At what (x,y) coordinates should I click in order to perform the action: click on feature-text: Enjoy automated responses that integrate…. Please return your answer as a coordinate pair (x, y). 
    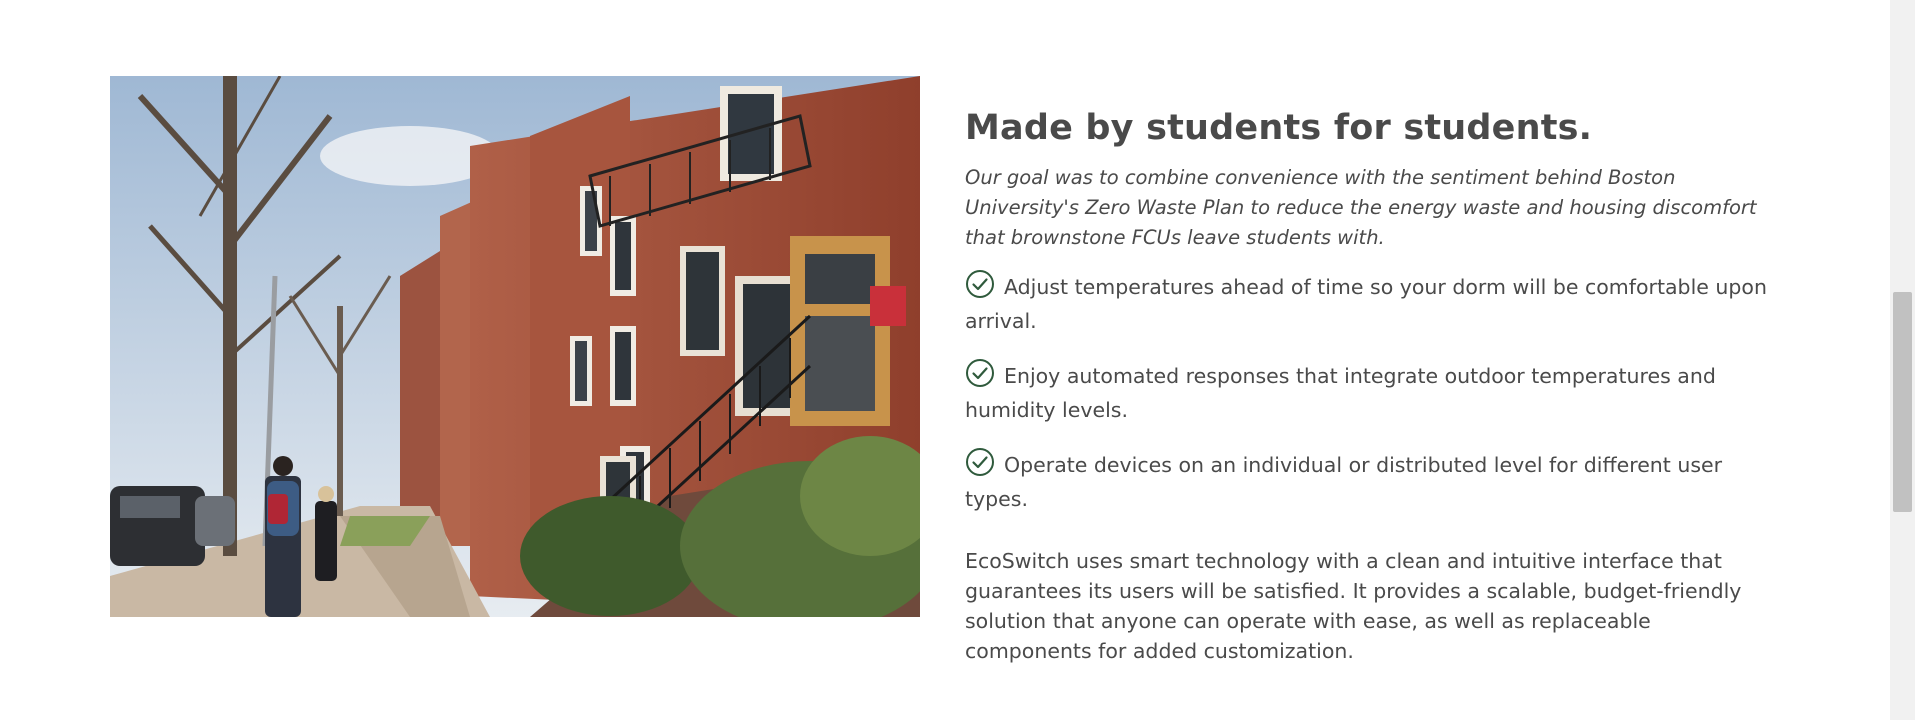
    Looking at the image, I should click on (1340, 393).